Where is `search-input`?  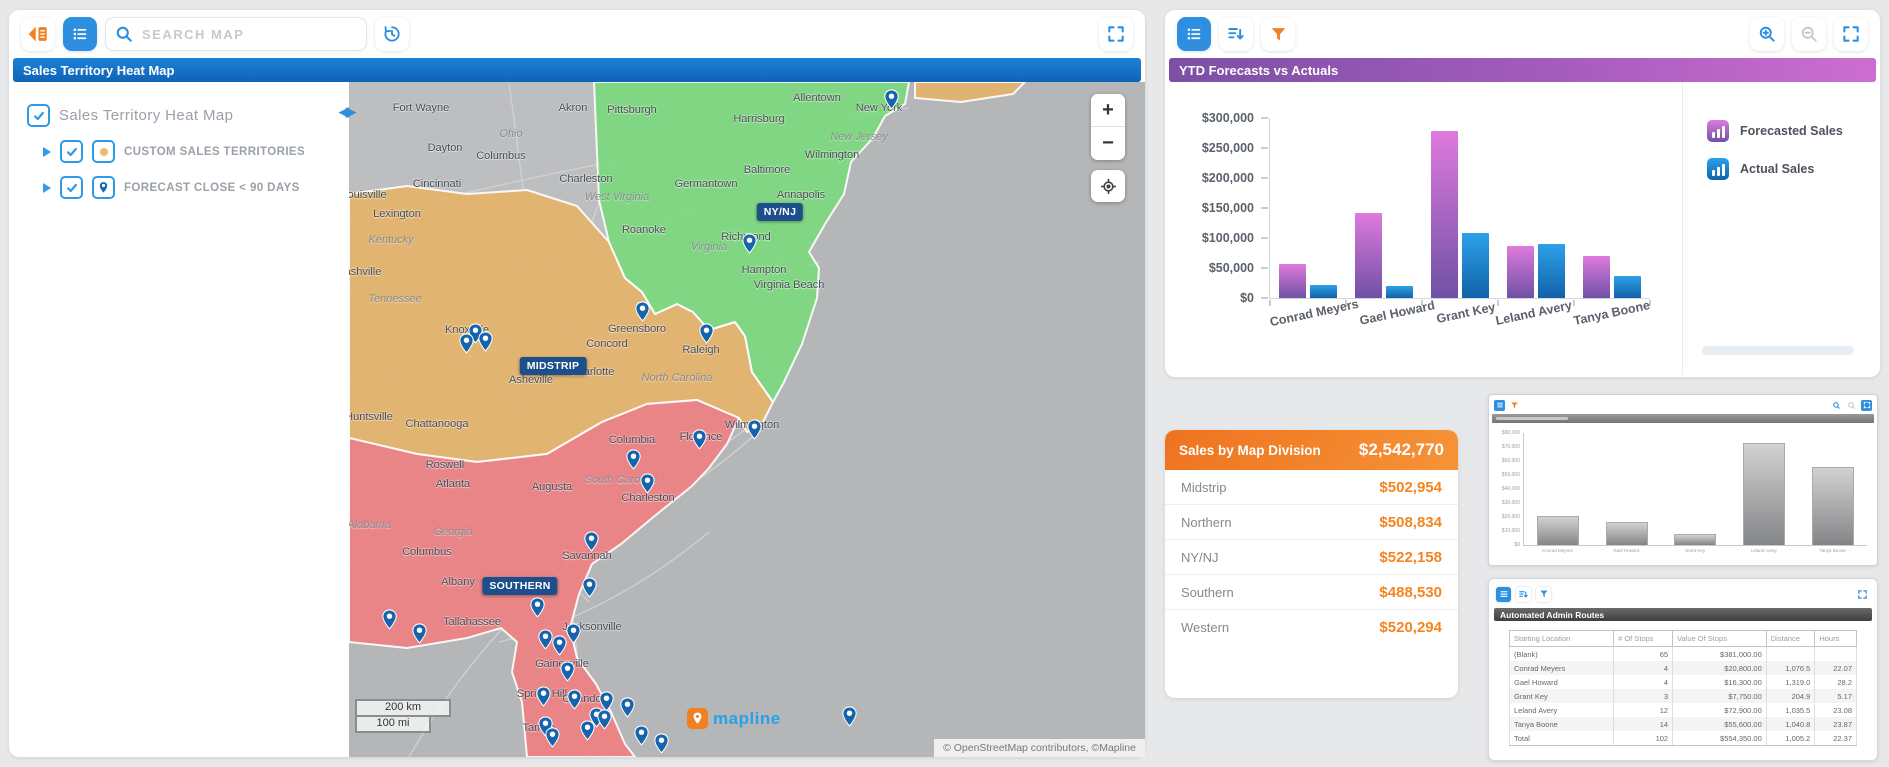 search-input is located at coordinates (236, 34).